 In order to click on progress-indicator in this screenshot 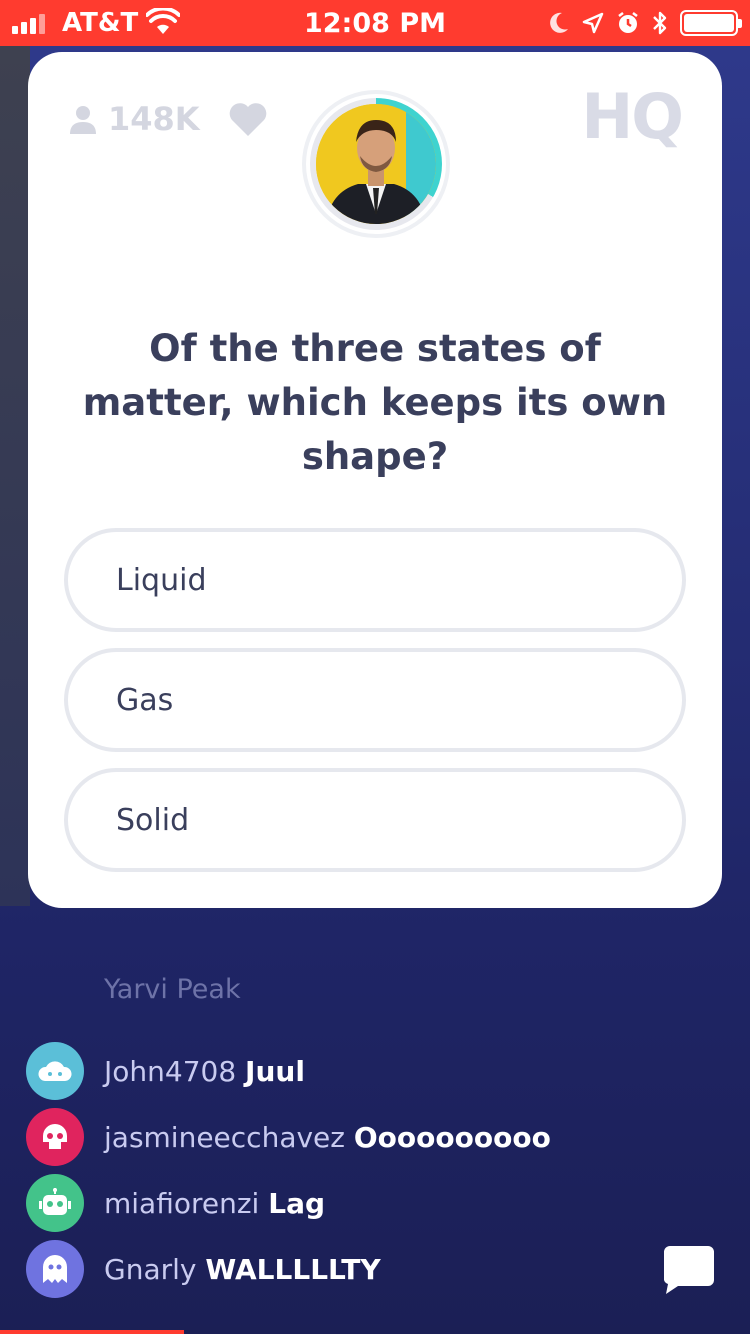, I will do `click(92, 1332)`.